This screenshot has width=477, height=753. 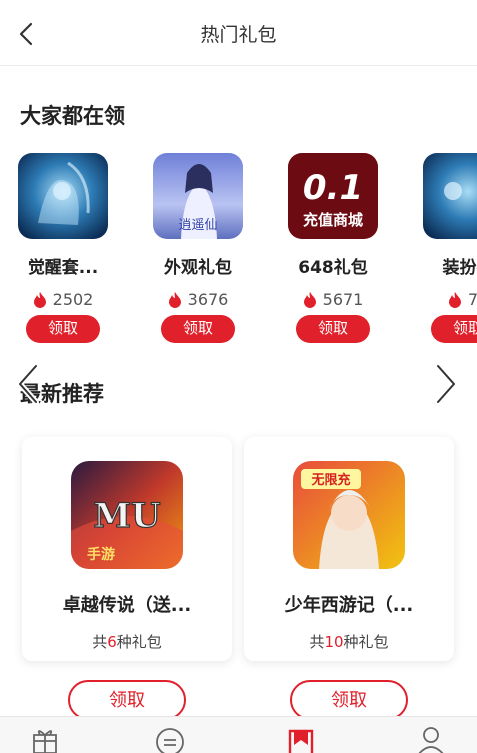 I want to click on thumb-logo-text: 0.1, so click(x=333, y=188).